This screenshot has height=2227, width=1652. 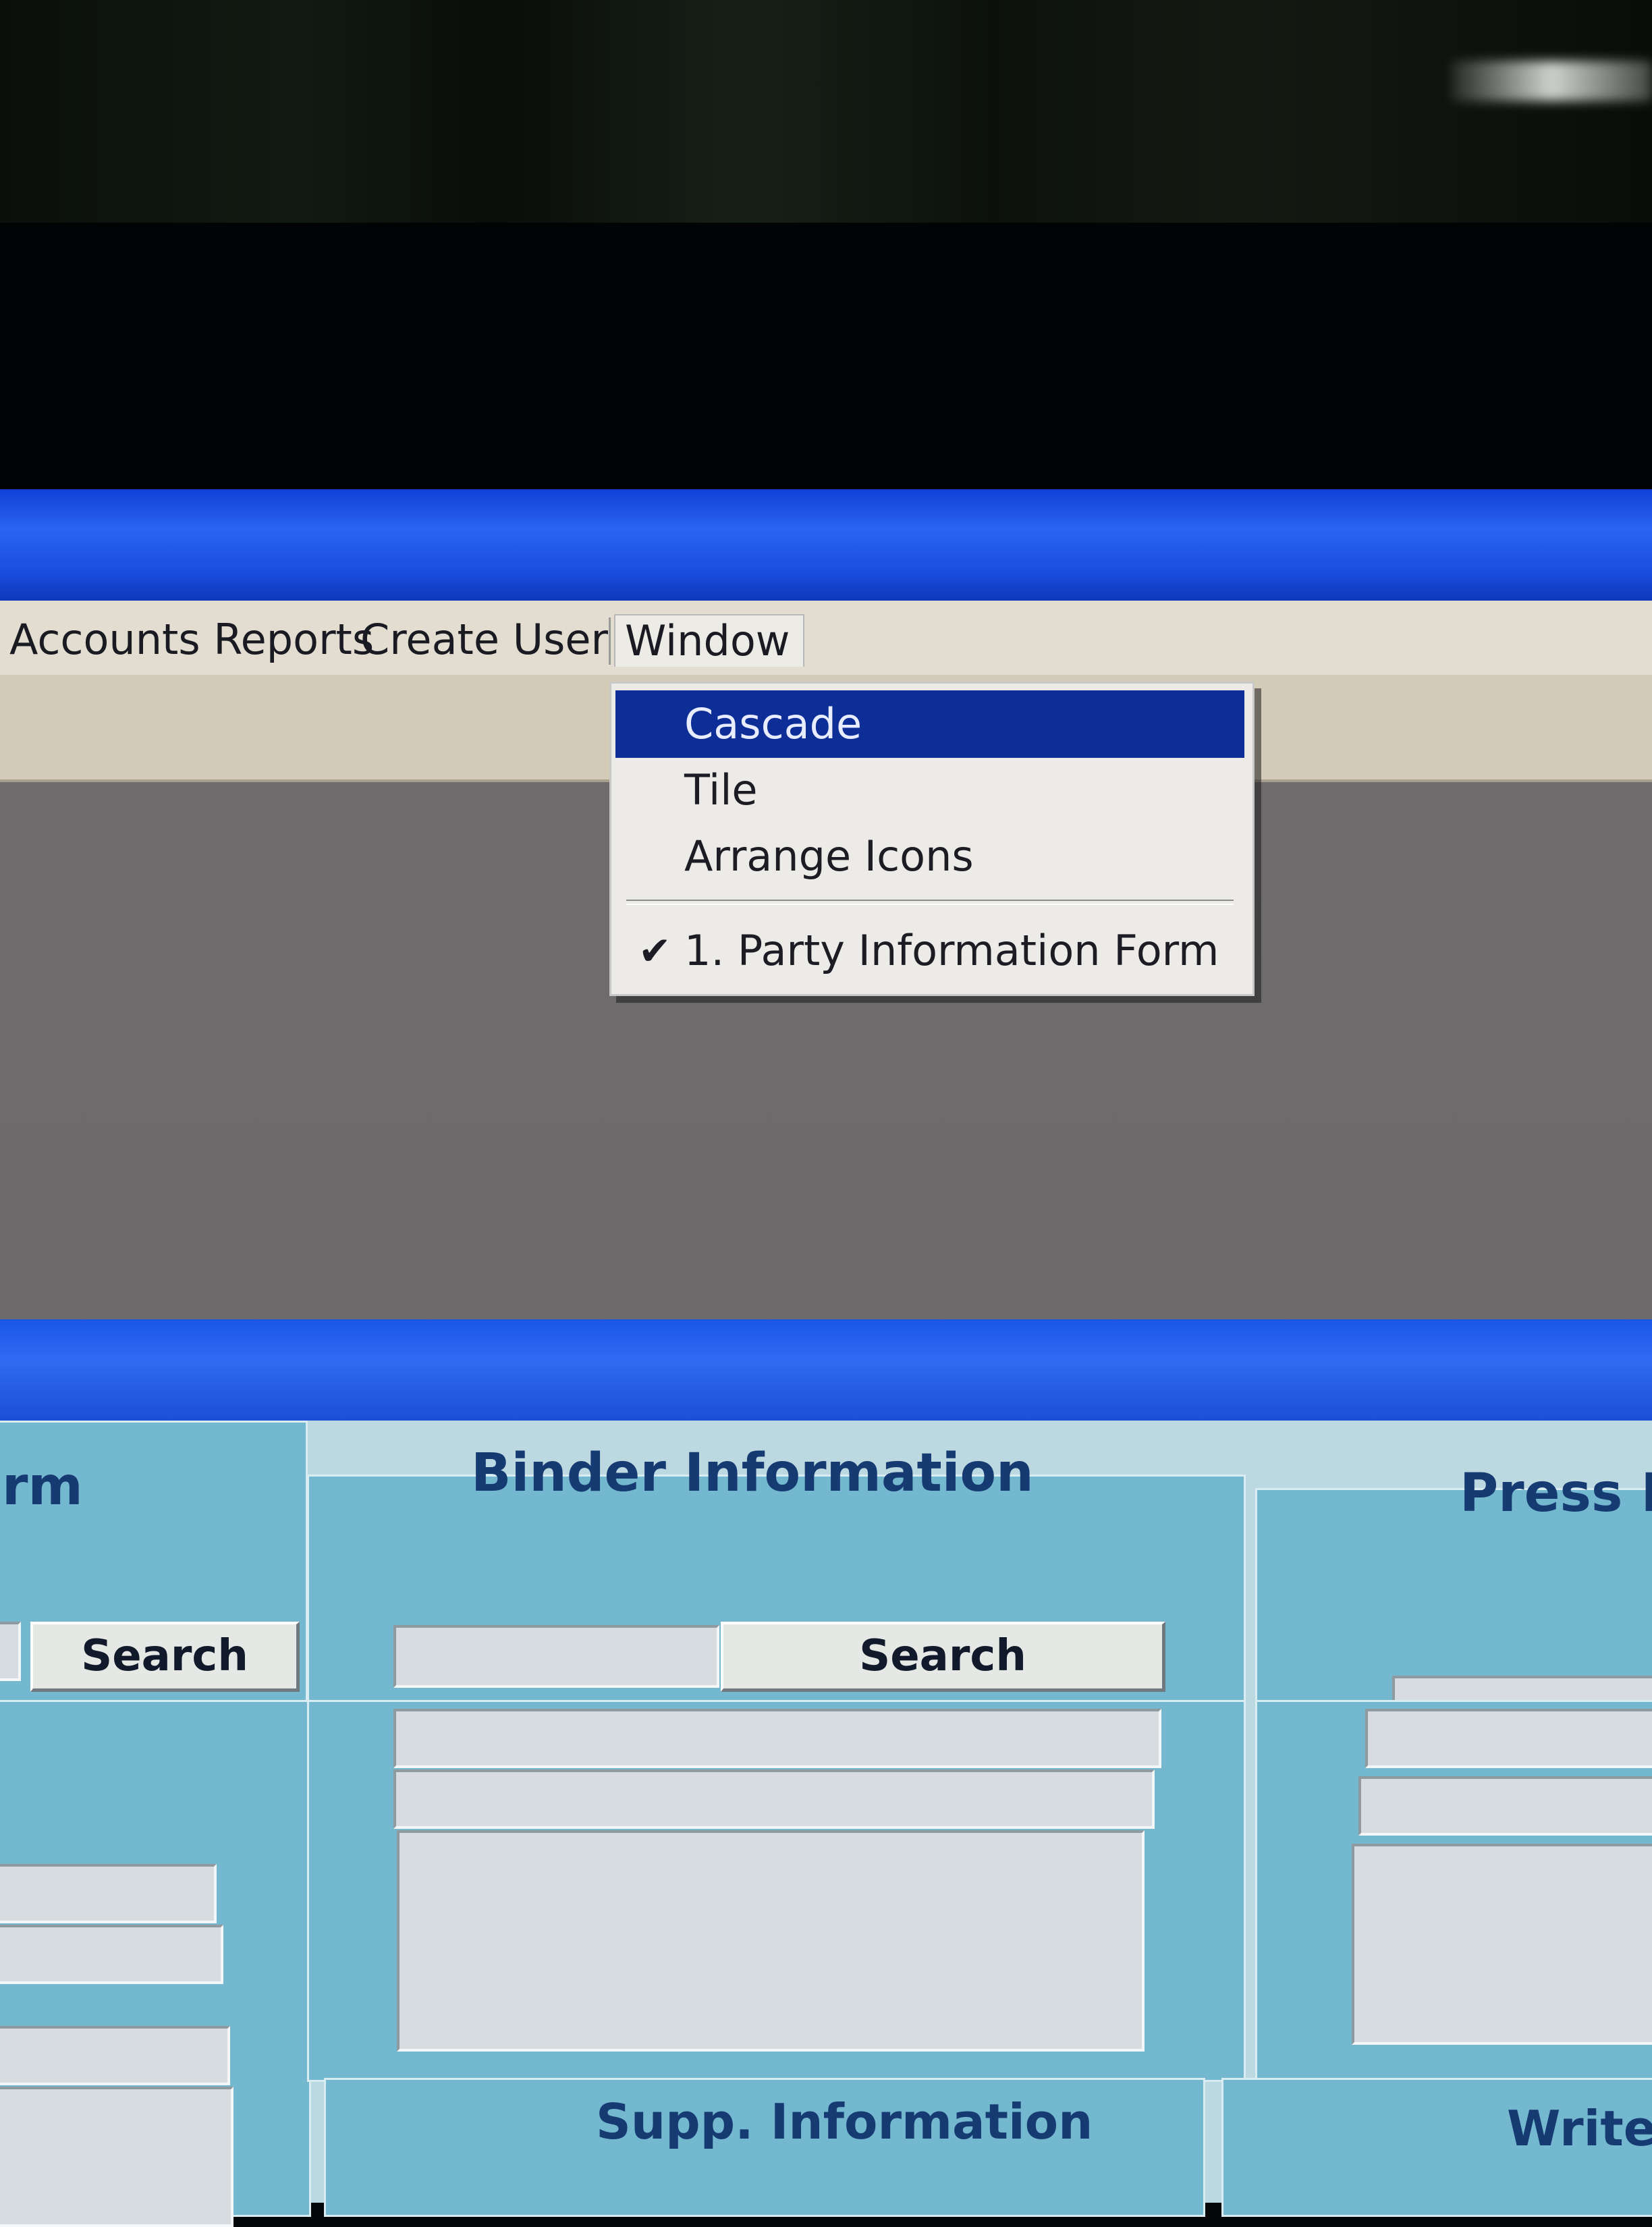 What do you see at coordinates (929, 856) in the screenshot?
I see `menu-item-arrange-icons: Arrange Icons` at bounding box center [929, 856].